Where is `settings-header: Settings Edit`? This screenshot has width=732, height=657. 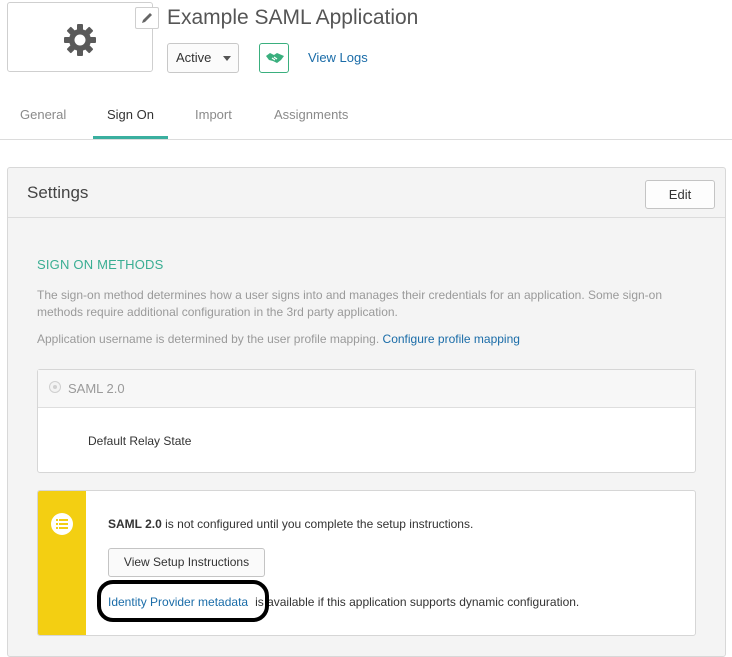 settings-header: Settings Edit is located at coordinates (366, 193).